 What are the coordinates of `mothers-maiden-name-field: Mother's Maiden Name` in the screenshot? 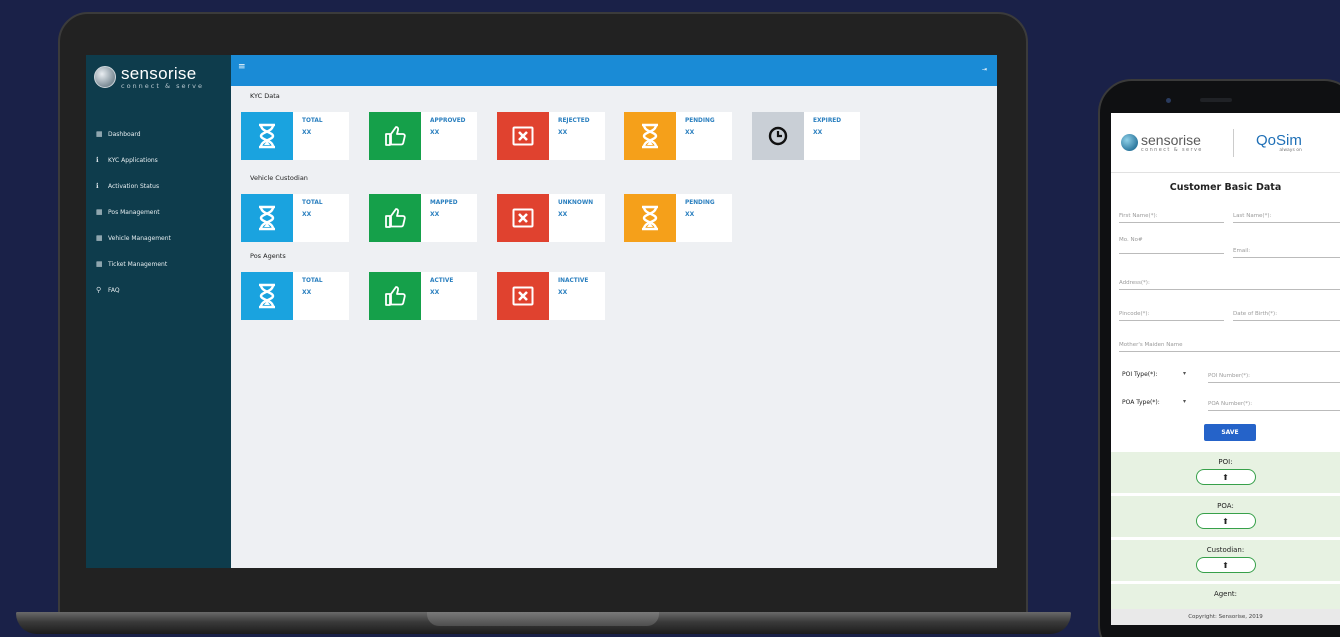 It's located at (1229, 347).